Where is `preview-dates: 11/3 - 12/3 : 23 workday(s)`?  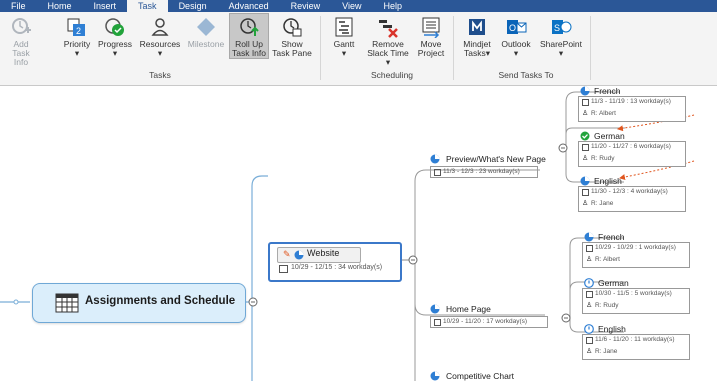
preview-dates: 11/3 - 12/3 : 23 workday(s) is located at coordinates (481, 171).